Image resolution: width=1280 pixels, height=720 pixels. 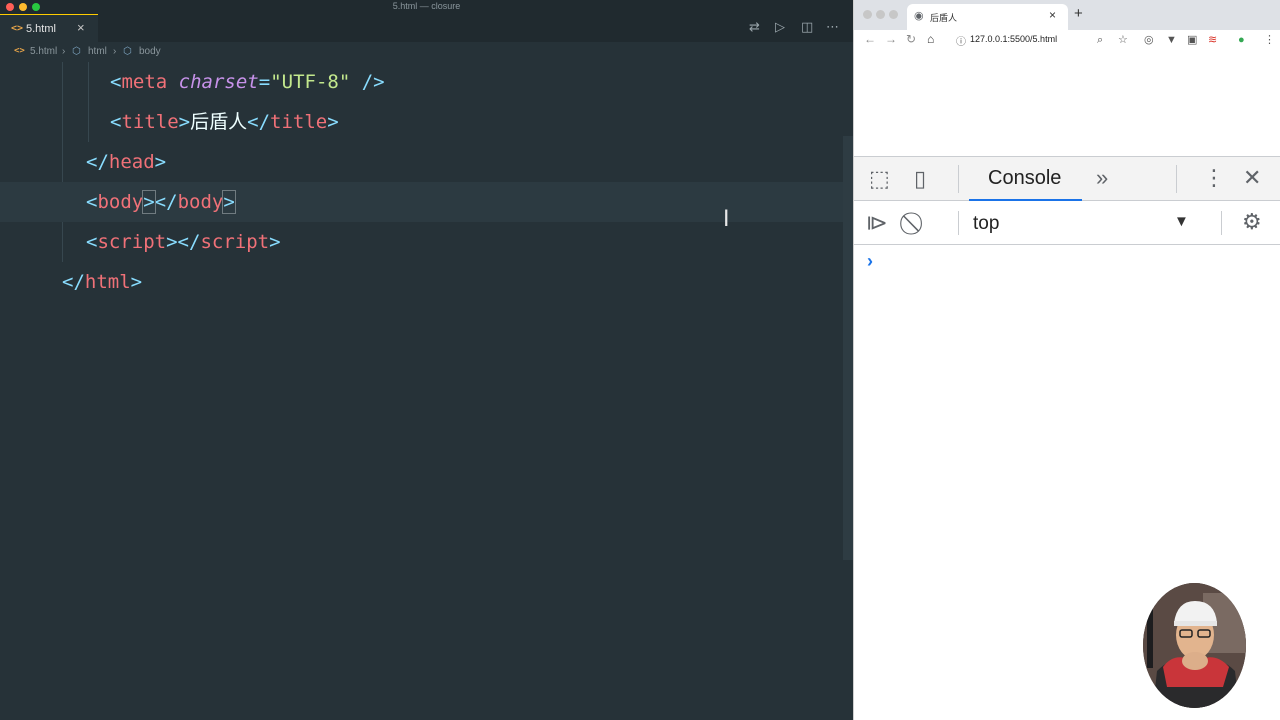 What do you see at coordinates (19, 51) in the screenshot?
I see `html-file-icon: <>` at bounding box center [19, 51].